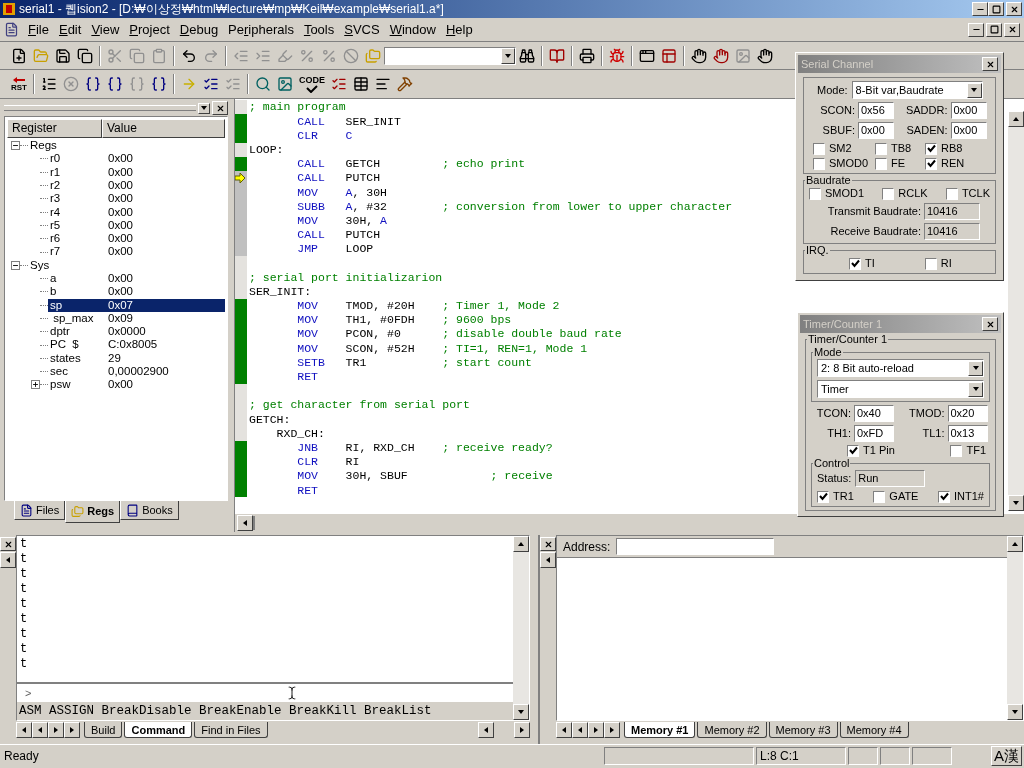 This screenshot has height=768, width=1024. What do you see at coordinates (189, 55) in the screenshot?
I see `undo-icon` at bounding box center [189, 55].